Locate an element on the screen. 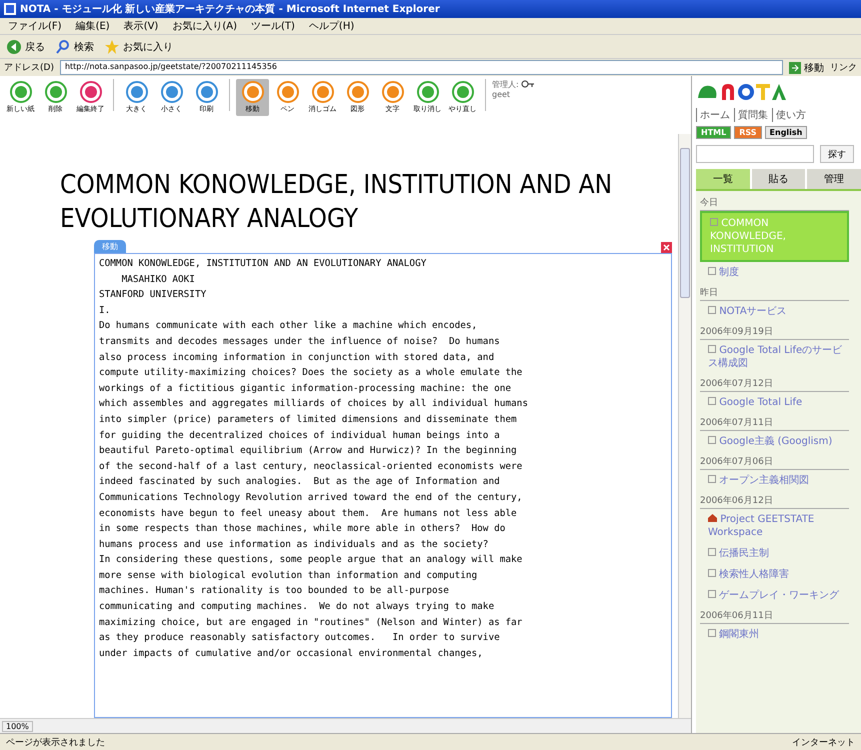 The image size is (861, 750). close-button is located at coordinates (666, 247).